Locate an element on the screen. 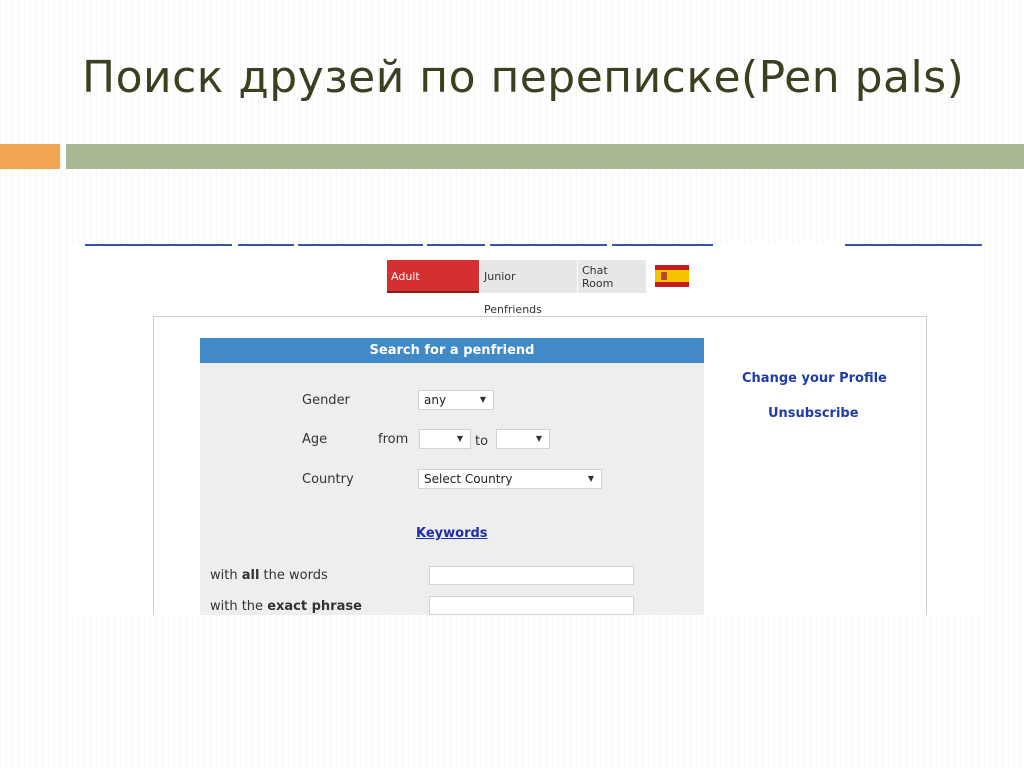  keywords-link: Keywords is located at coordinates (452, 533).